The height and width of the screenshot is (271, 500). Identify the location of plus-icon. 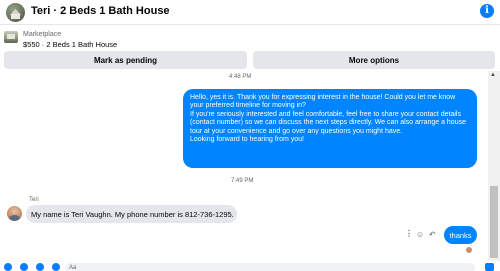
(8, 267).